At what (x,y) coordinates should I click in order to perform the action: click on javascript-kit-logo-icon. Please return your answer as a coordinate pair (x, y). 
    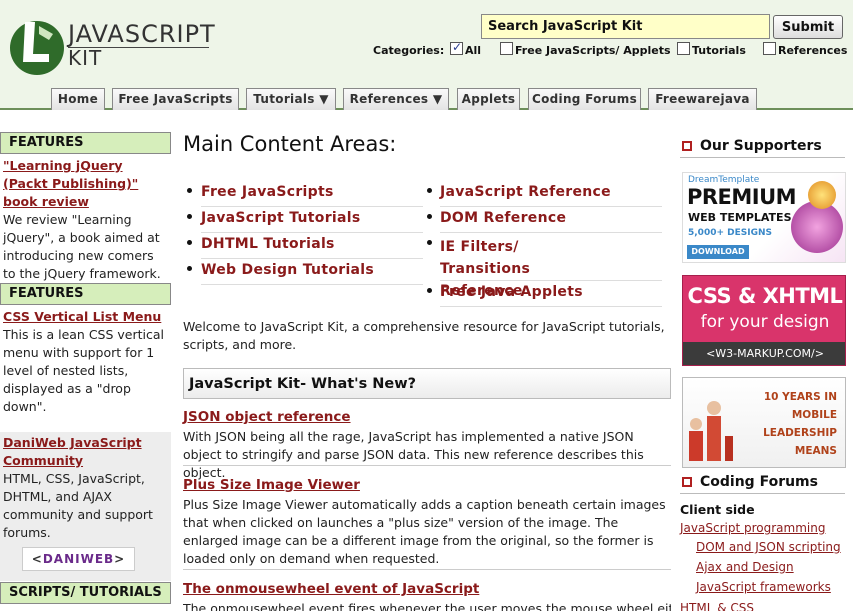
    Looking at the image, I should click on (37, 45).